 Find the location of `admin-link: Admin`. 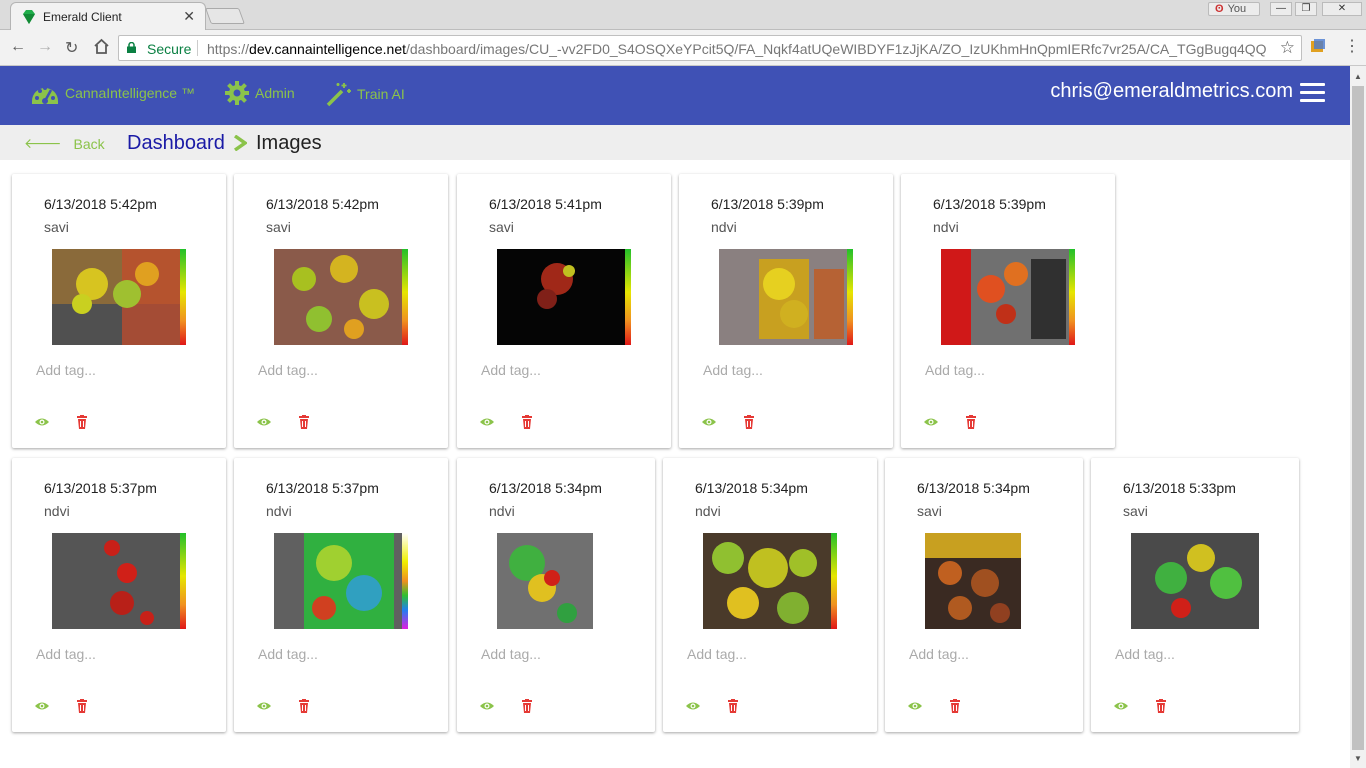

admin-link: Admin is located at coordinates (260, 93).